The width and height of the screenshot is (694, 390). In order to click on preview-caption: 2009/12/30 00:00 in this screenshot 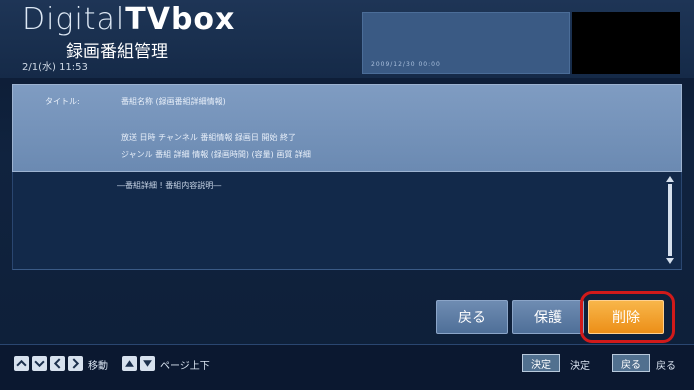, I will do `click(406, 64)`.